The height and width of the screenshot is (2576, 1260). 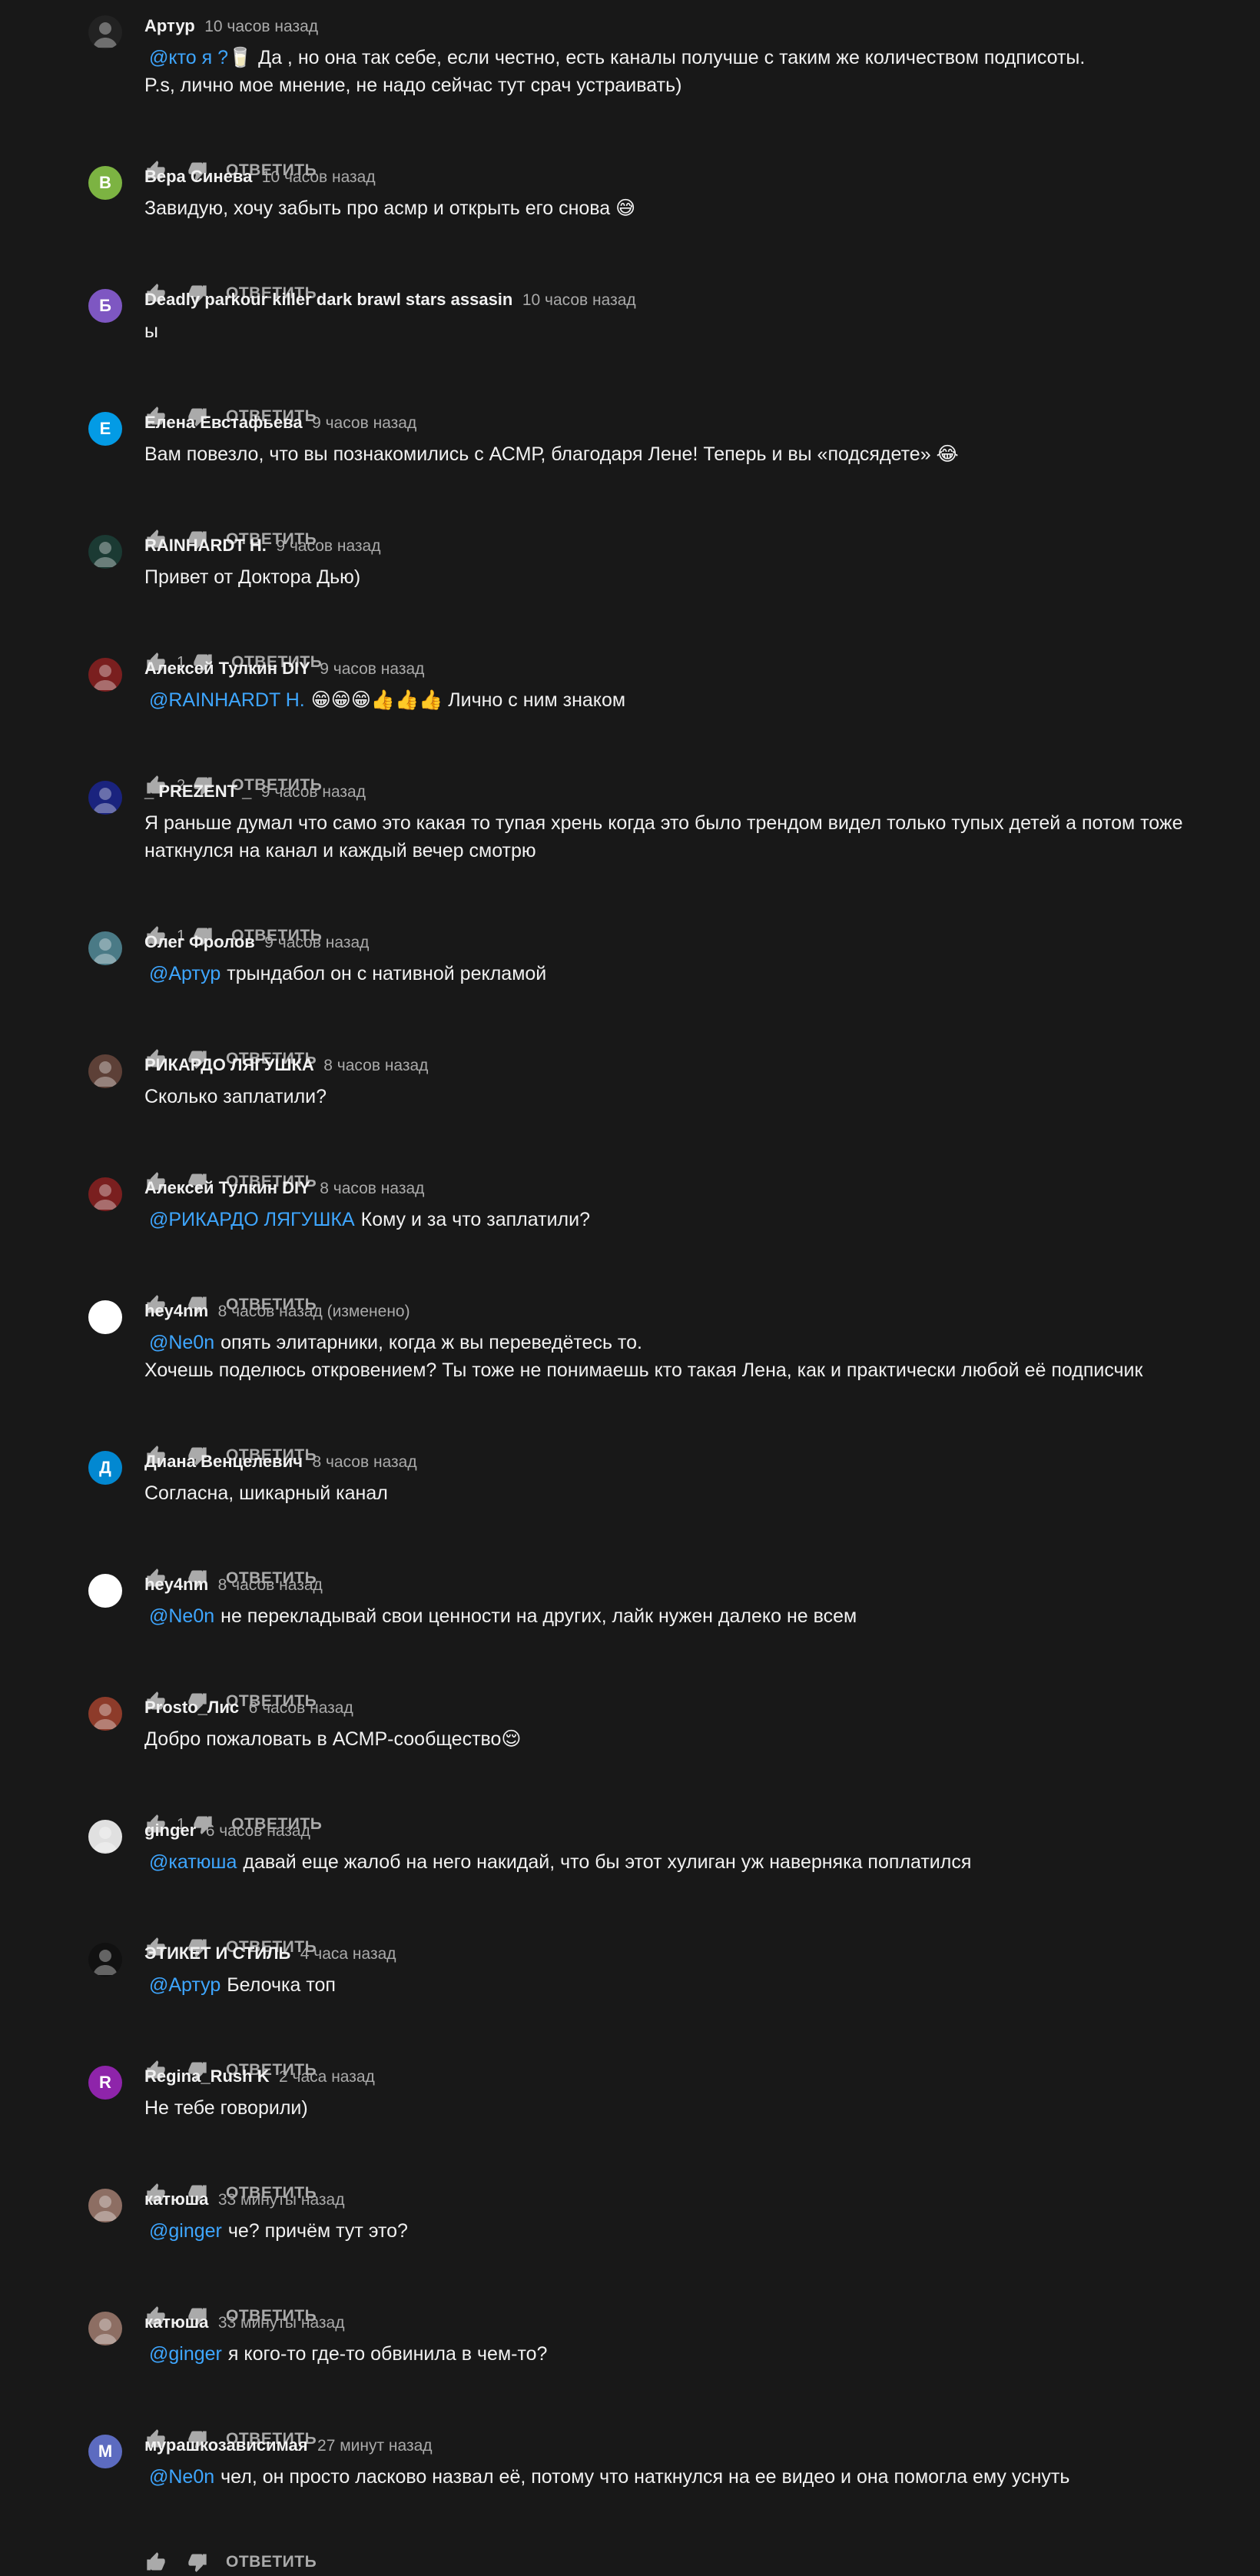 I want to click on author-name: Вера Синева, so click(x=198, y=176).